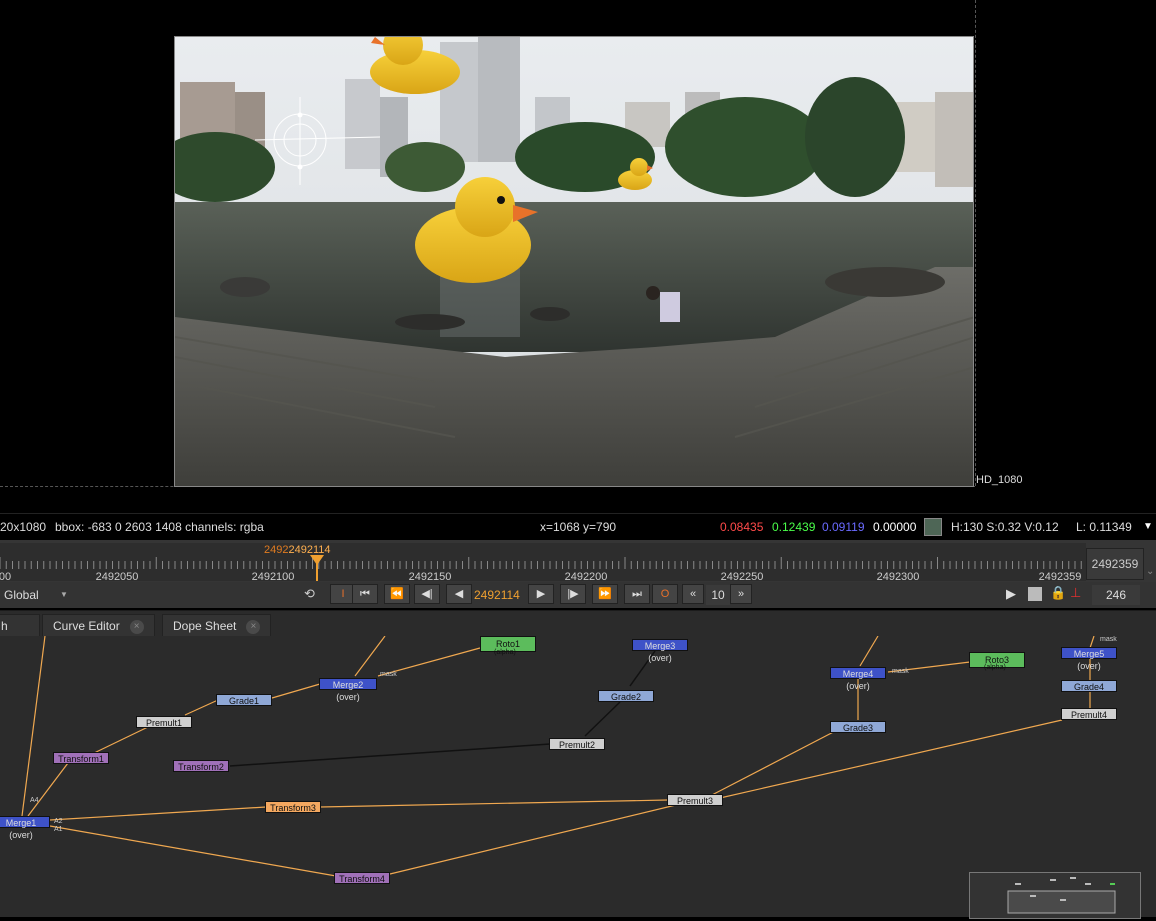  What do you see at coordinates (1089, 714) in the screenshot?
I see `premult4-node: Premult4` at bounding box center [1089, 714].